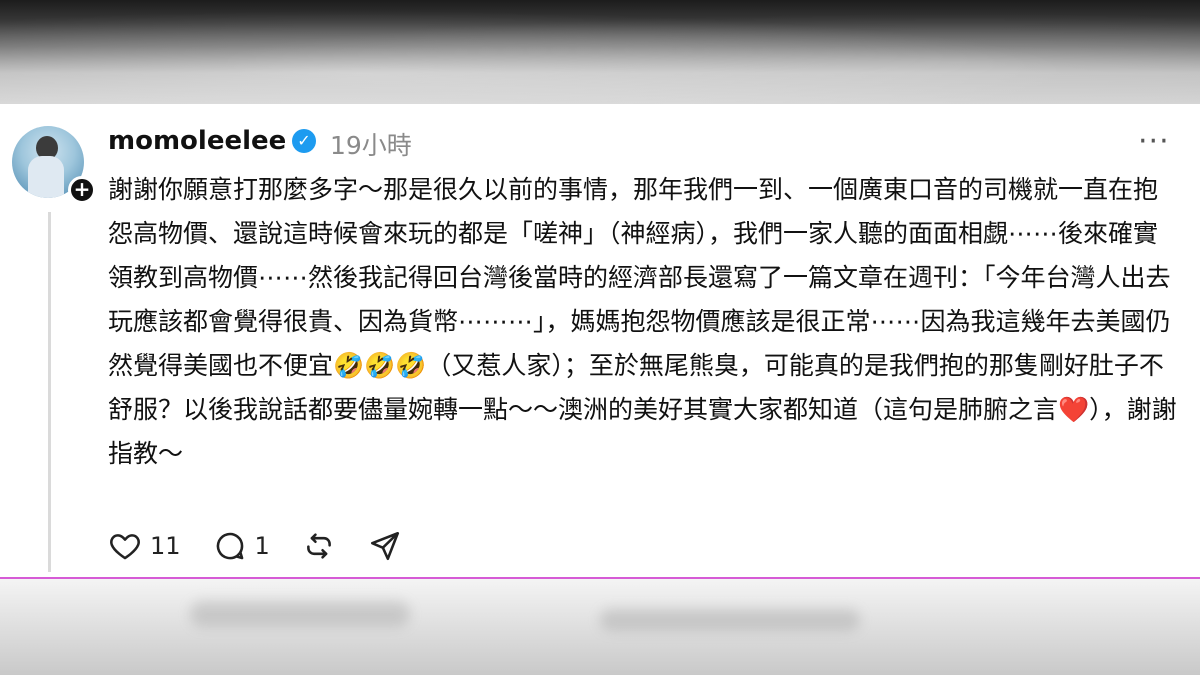  Describe the element at coordinates (82, 190) in the screenshot. I see `plus-icon: +` at that location.